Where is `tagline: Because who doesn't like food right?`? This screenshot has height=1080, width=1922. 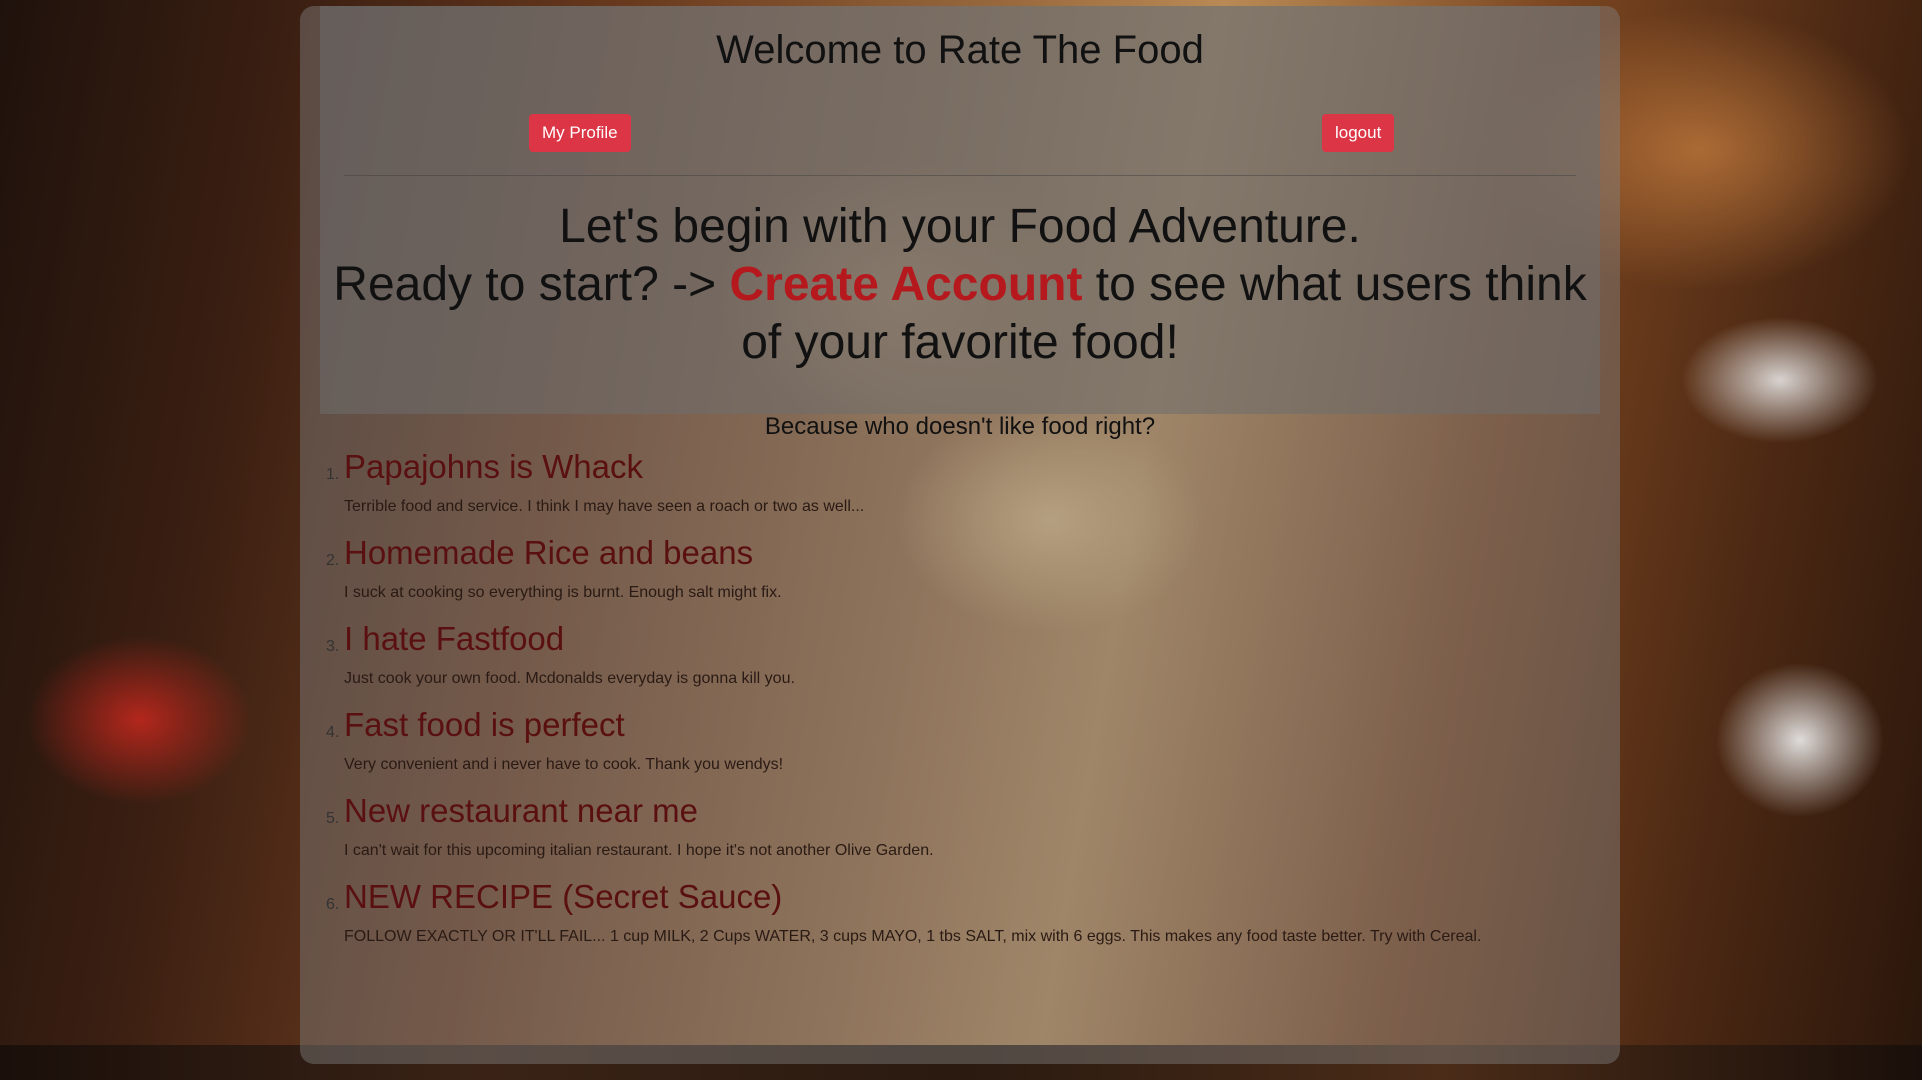 tagline: Because who doesn't like food right? is located at coordinates (960, 426).